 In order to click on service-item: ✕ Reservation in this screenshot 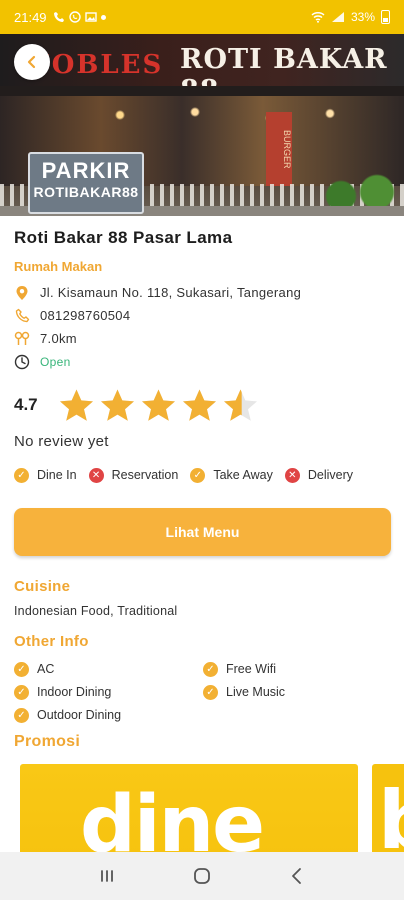, I will do `click(133, 475)`.